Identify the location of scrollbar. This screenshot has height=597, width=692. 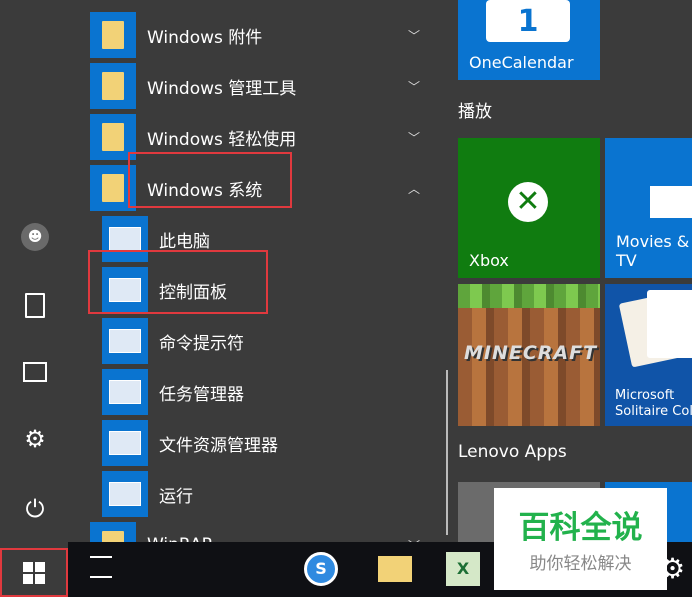
(447, 452).